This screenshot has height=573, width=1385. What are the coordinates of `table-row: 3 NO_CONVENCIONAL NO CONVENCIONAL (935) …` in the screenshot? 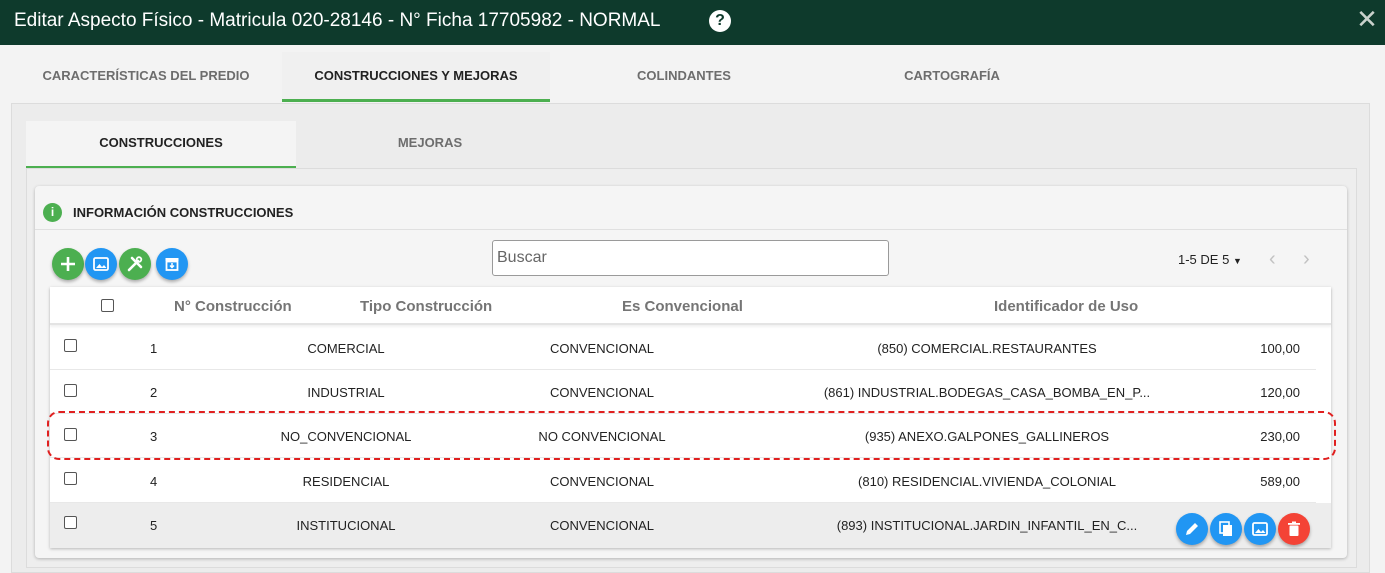 It's located at (683, 436).